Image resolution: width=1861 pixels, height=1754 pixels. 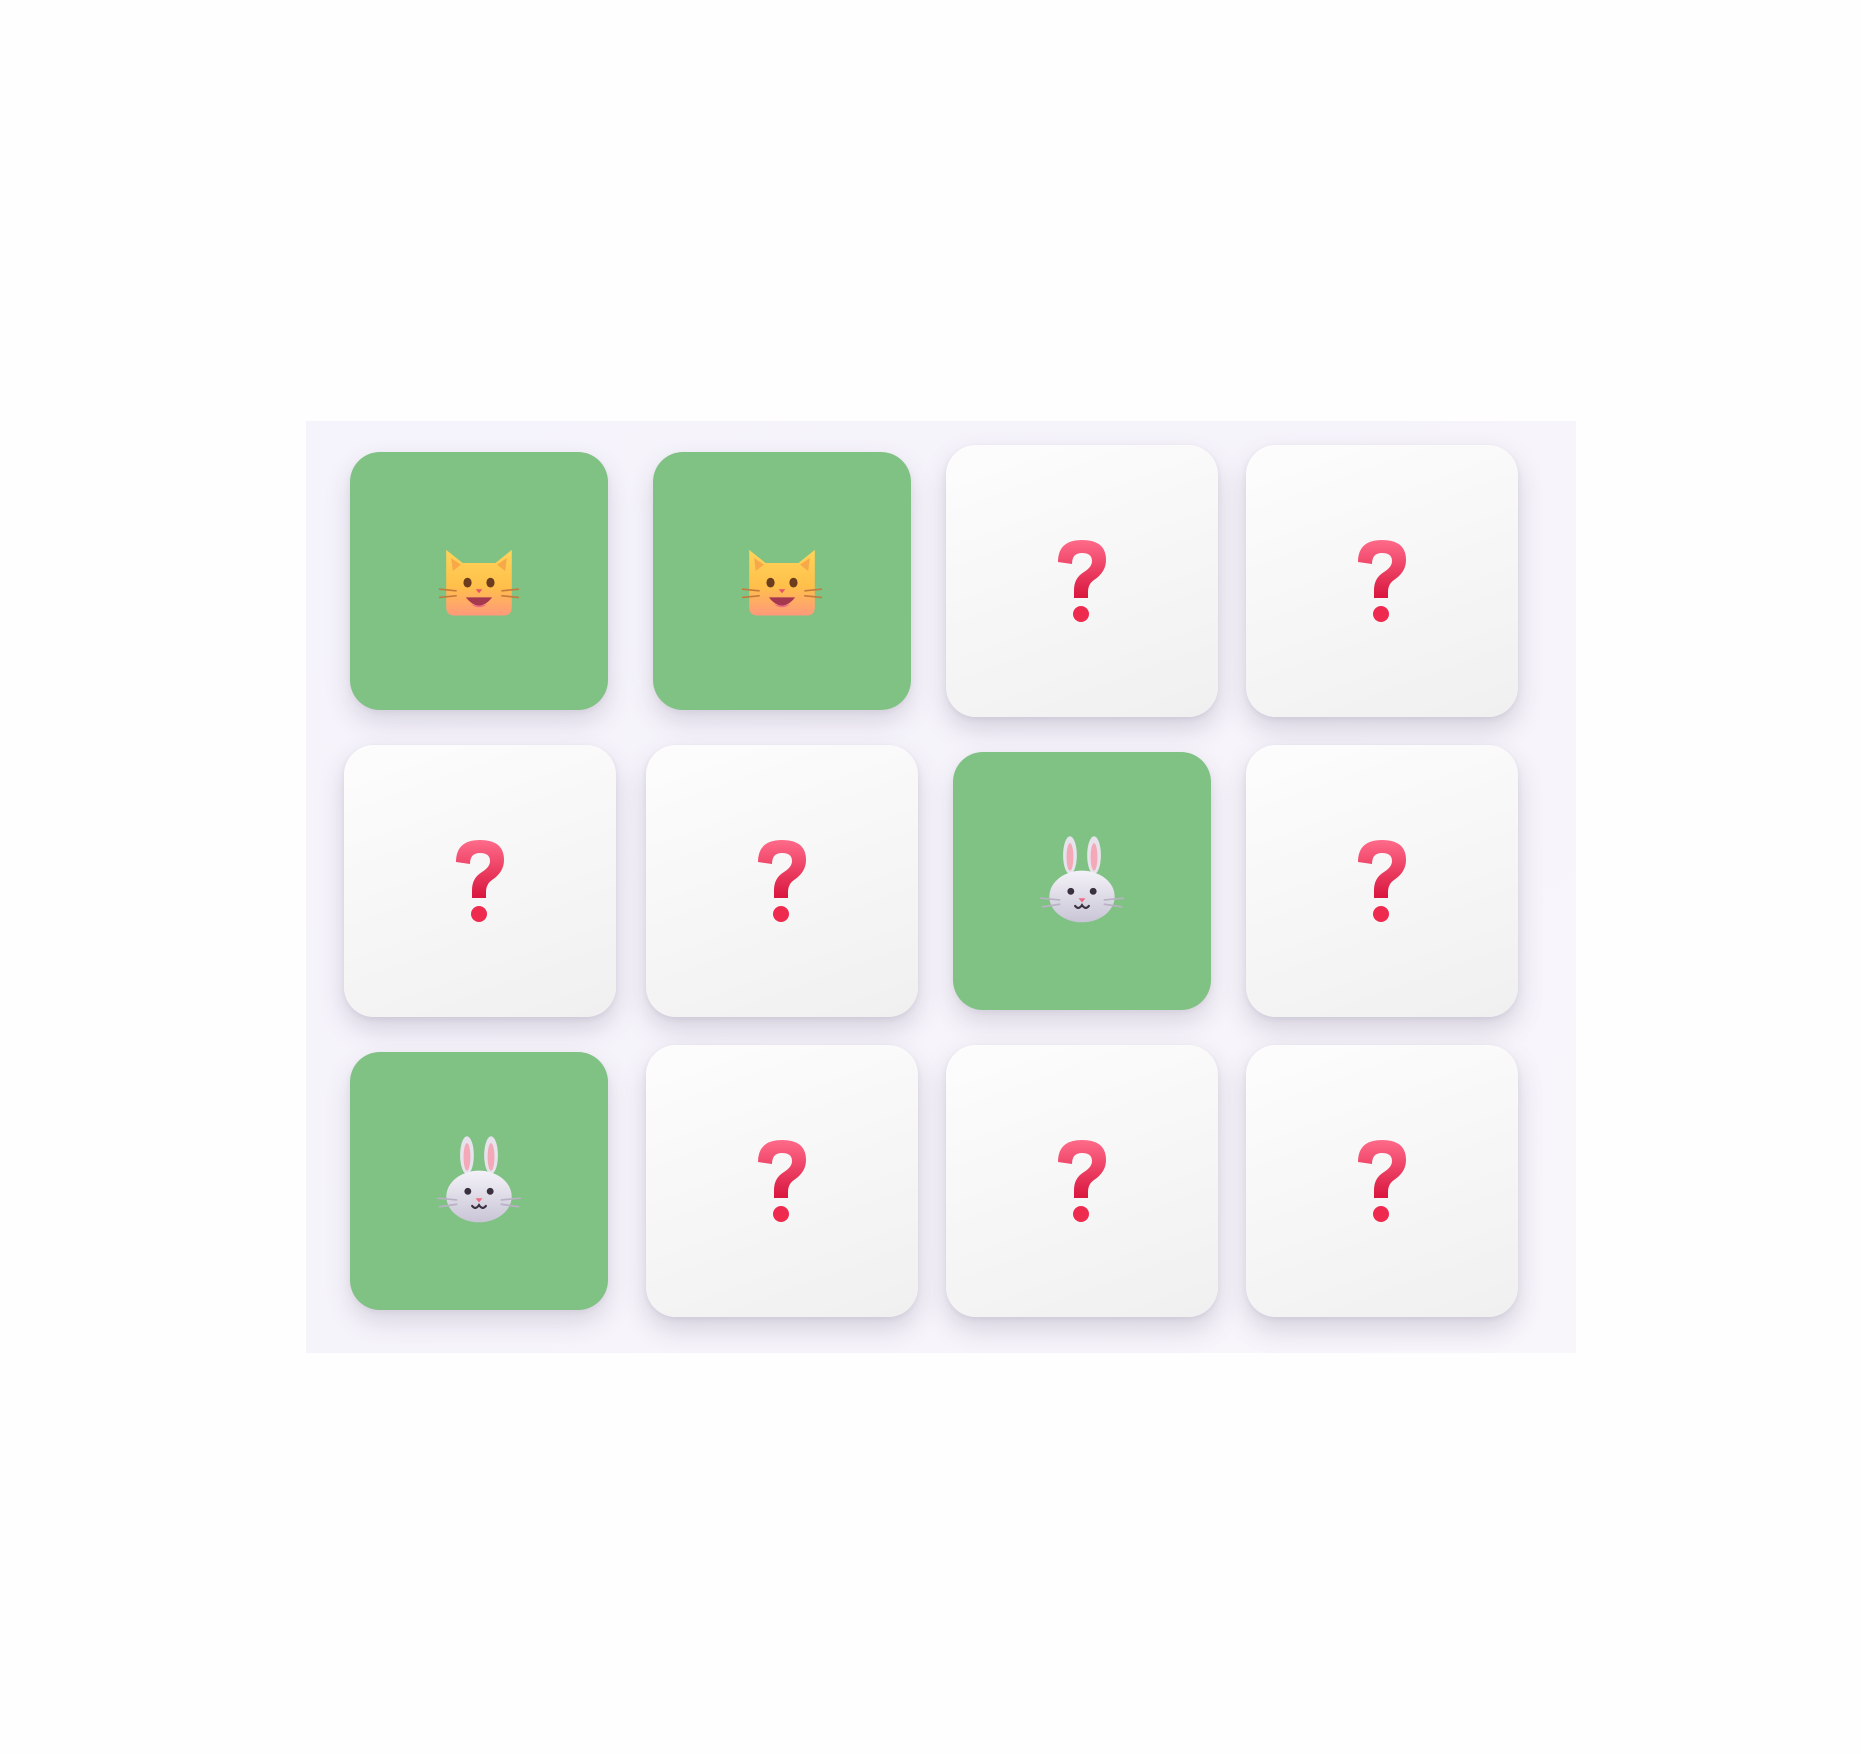 I want to click on card-8-hidden, so click(x=1382, y=881).